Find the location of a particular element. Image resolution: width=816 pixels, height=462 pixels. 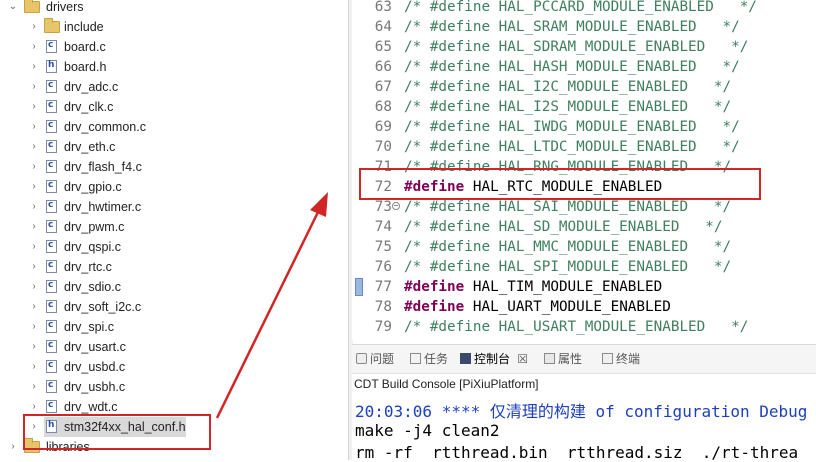

tree-item-drv-spi: › c drv_spi.c is located at coordinates (174, 327).